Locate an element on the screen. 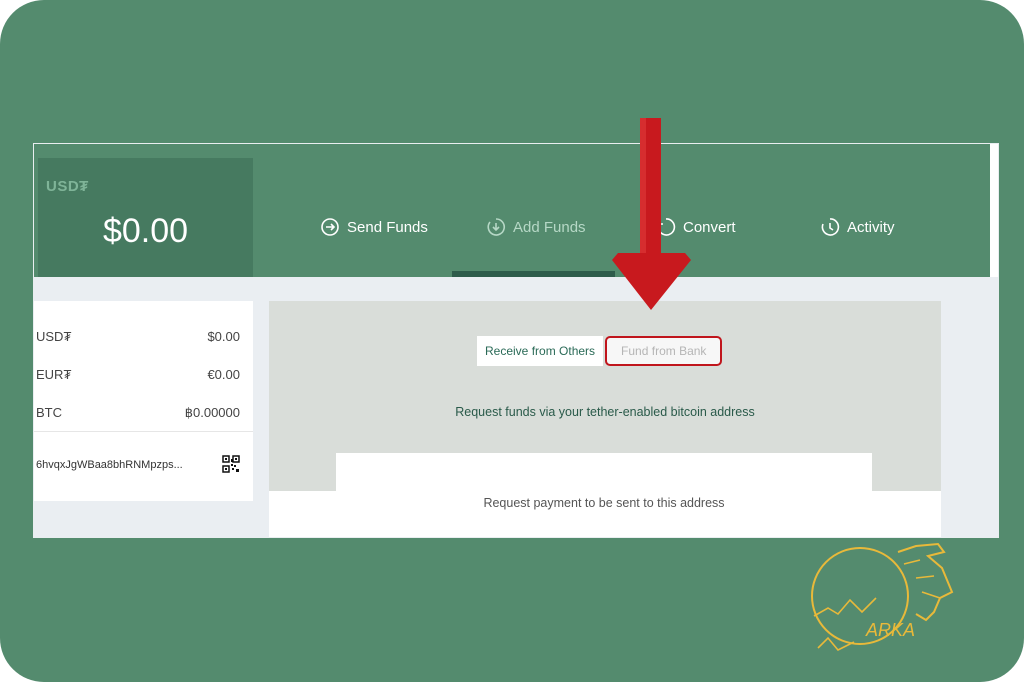 This screenshot has width=1024, height=683. activity-icon is located at coordinates (830, 227).